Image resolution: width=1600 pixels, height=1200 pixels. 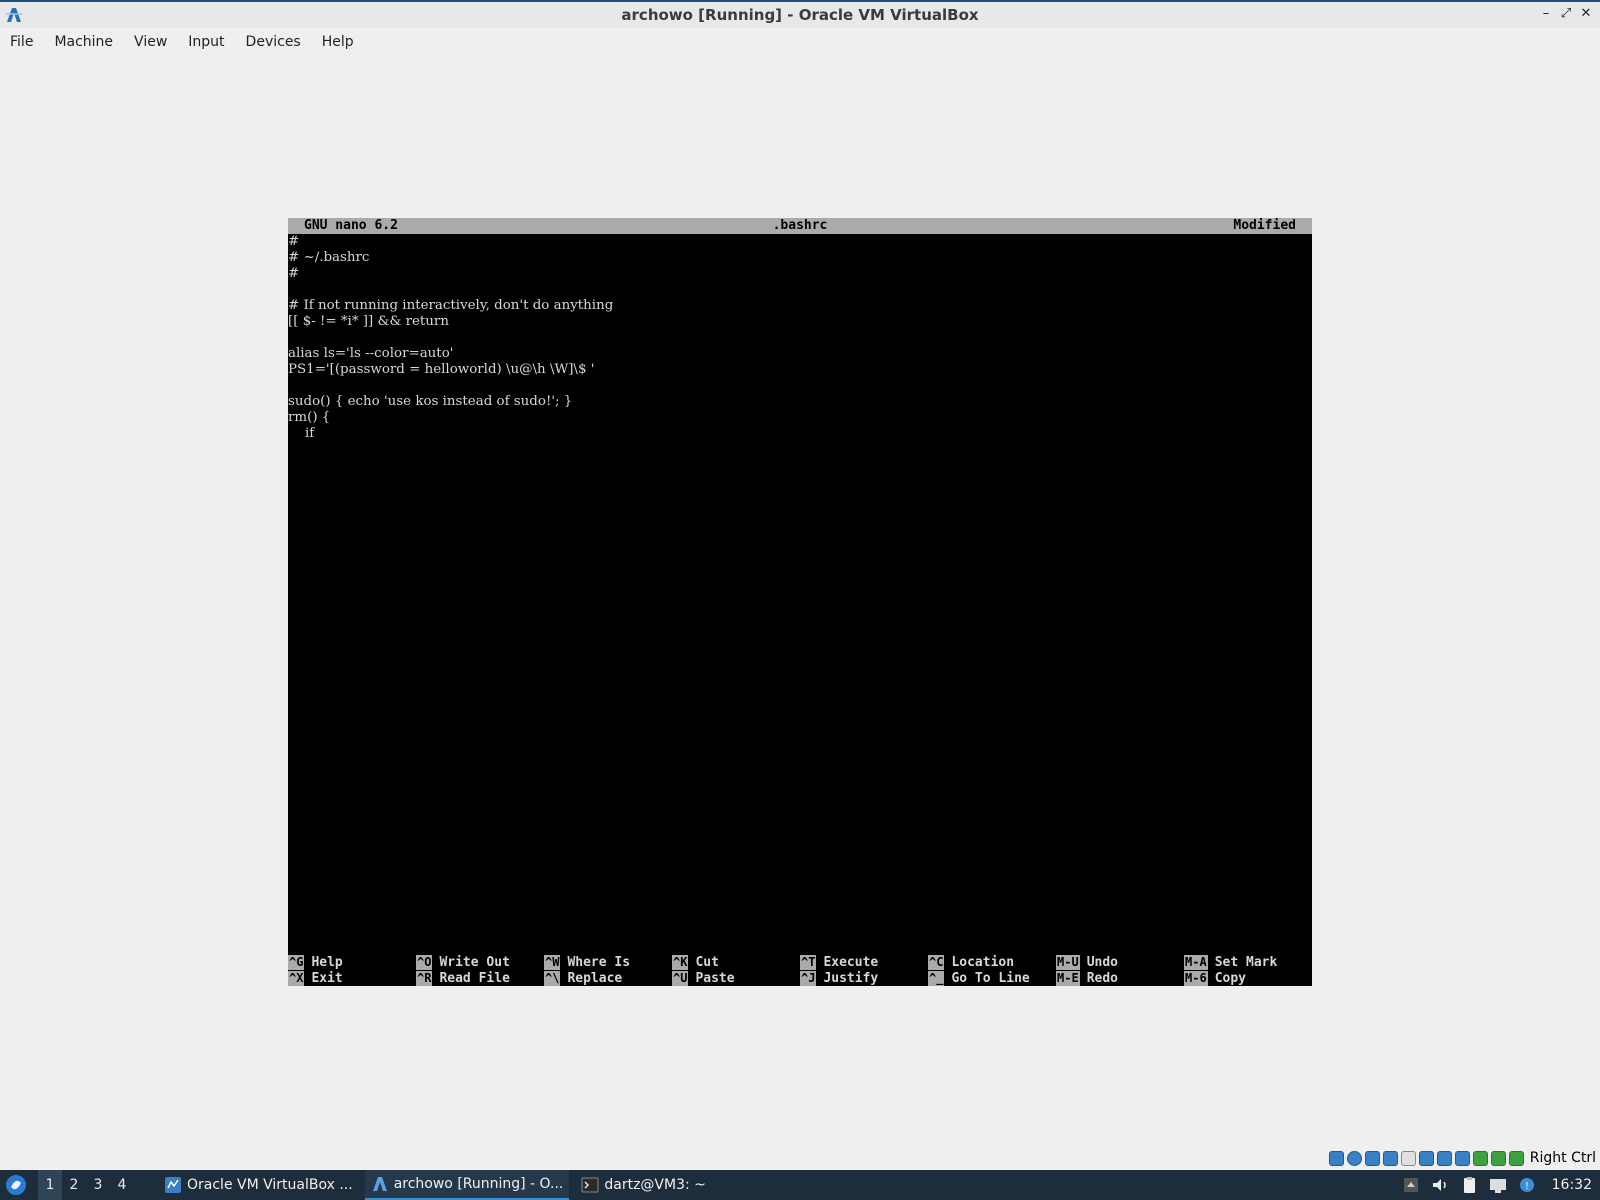 What do you see at coordinates (703, 978) in the screenshot?
I see `shortcut-paste: ^U Paste` at bounding box center [703, 978].